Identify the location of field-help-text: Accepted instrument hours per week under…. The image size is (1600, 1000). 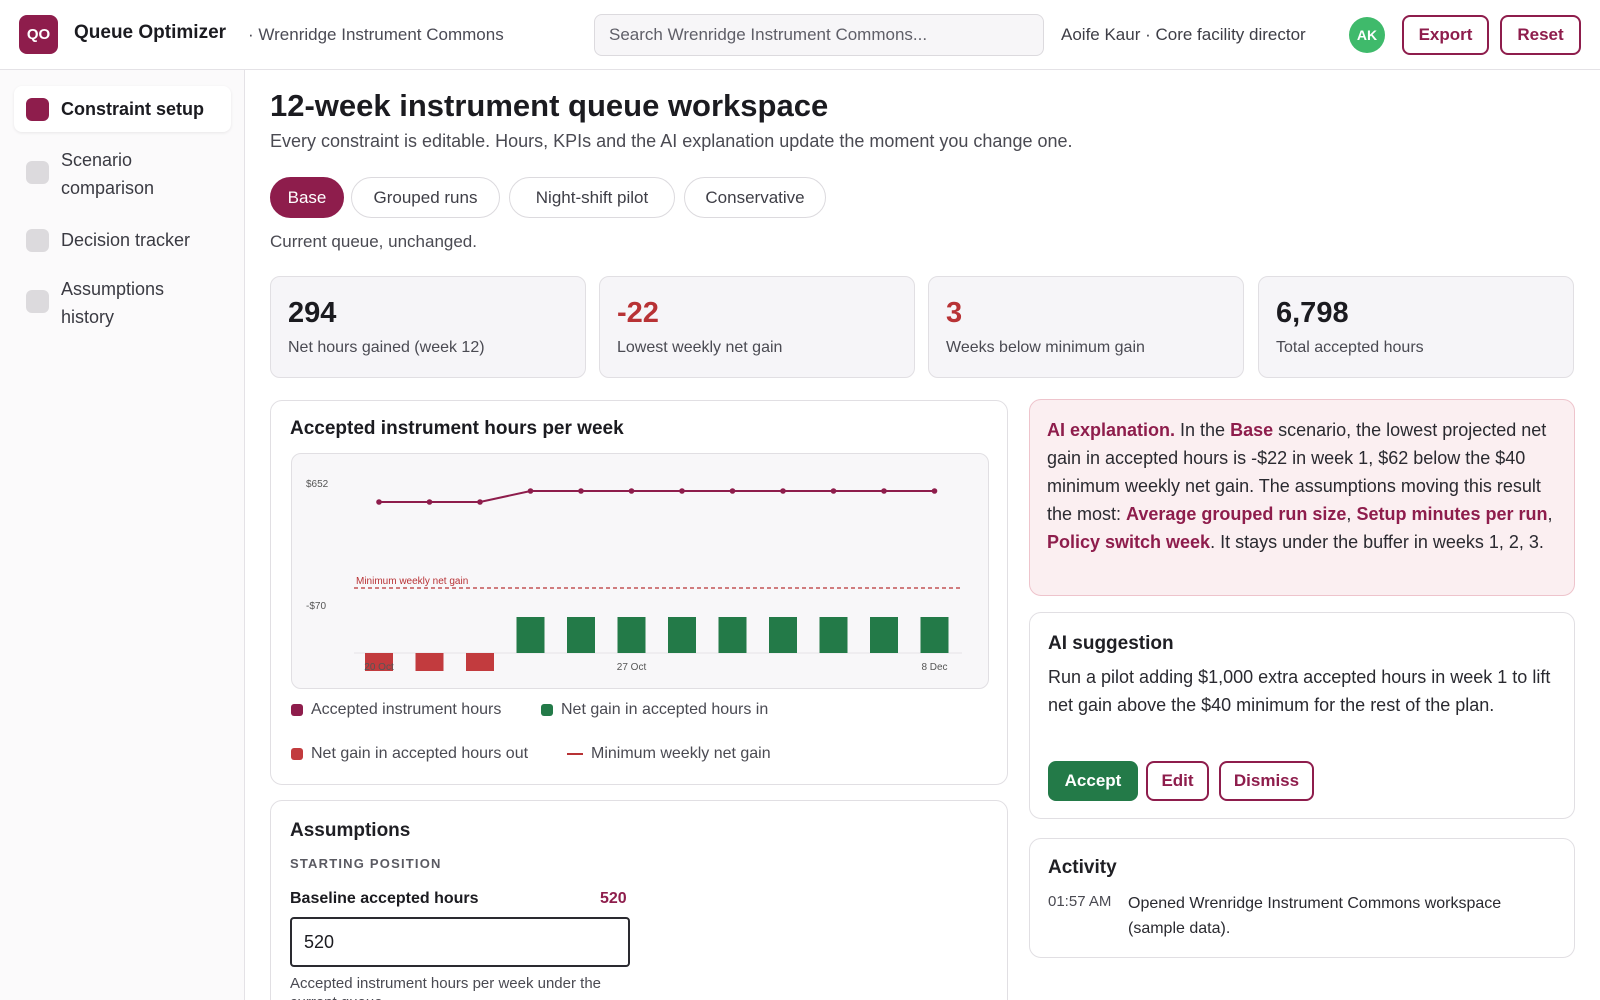
(446, 987).